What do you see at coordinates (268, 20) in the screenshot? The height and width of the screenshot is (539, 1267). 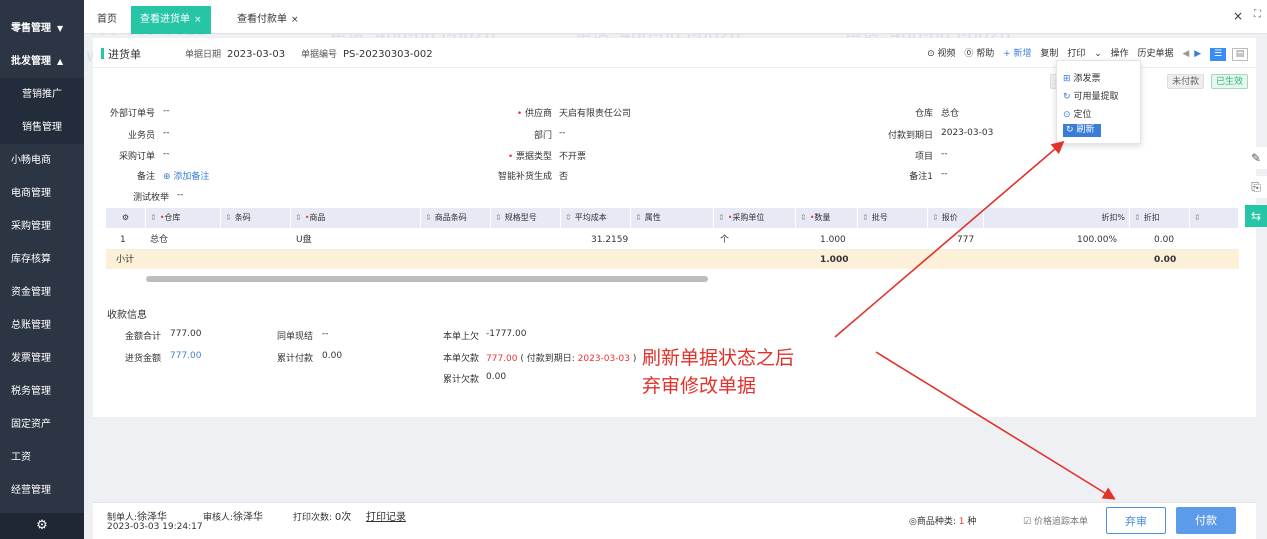 I see `tab-payment: 查看付款单 ×` at bounding box center [268, 20].